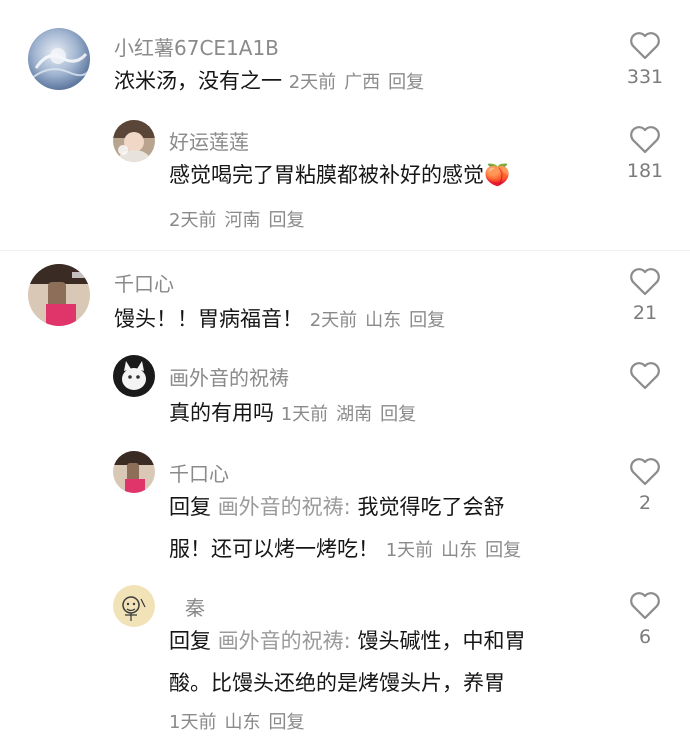  I want to click on comment-content: 服！还可以烤一烤吃！, so click(274, 549).